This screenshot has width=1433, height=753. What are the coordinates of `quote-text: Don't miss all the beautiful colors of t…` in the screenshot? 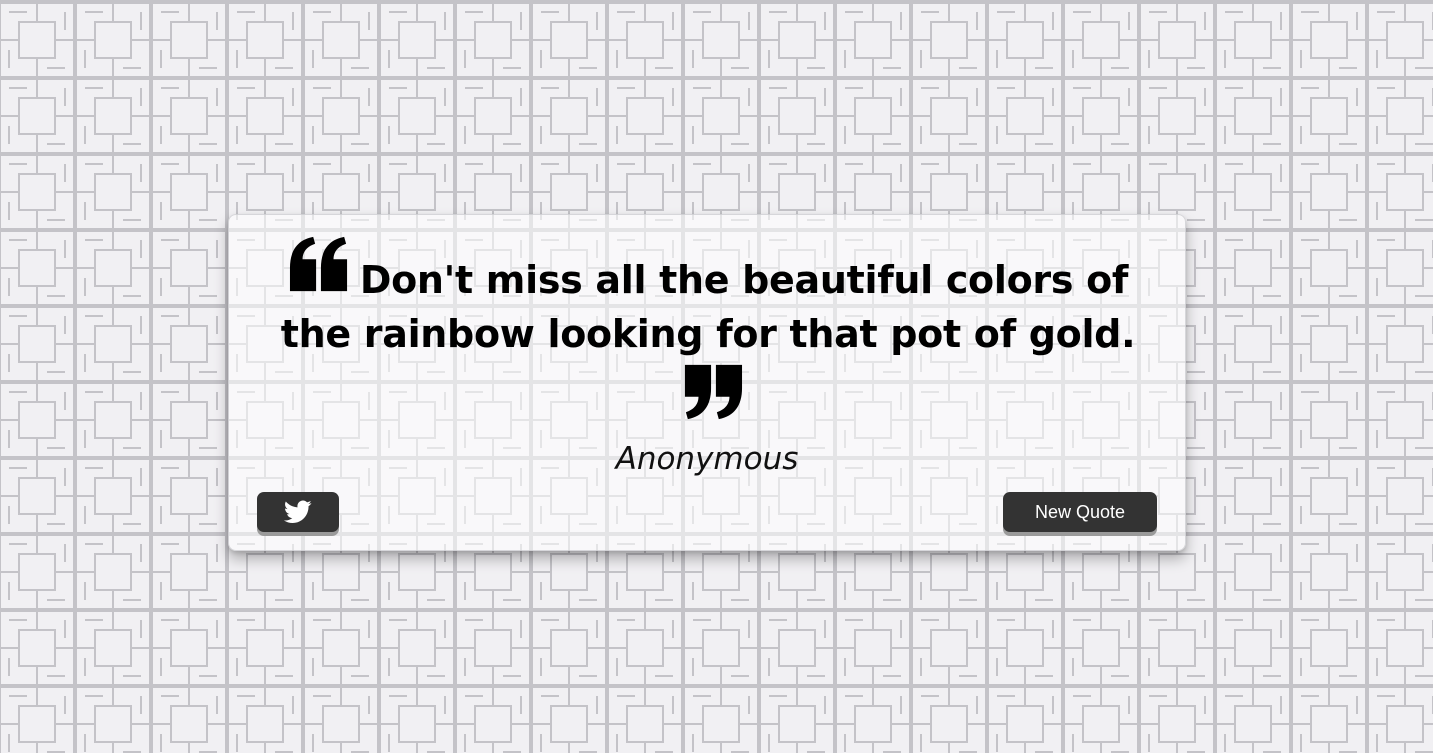 It's located at (708, 307).